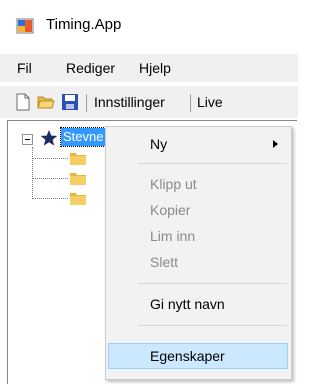 This screenshot has height=384, width=320. Describe the element at coordinates (173, 184) in the screenshot. I see `menu-item-label: Klipp ut` at that location.